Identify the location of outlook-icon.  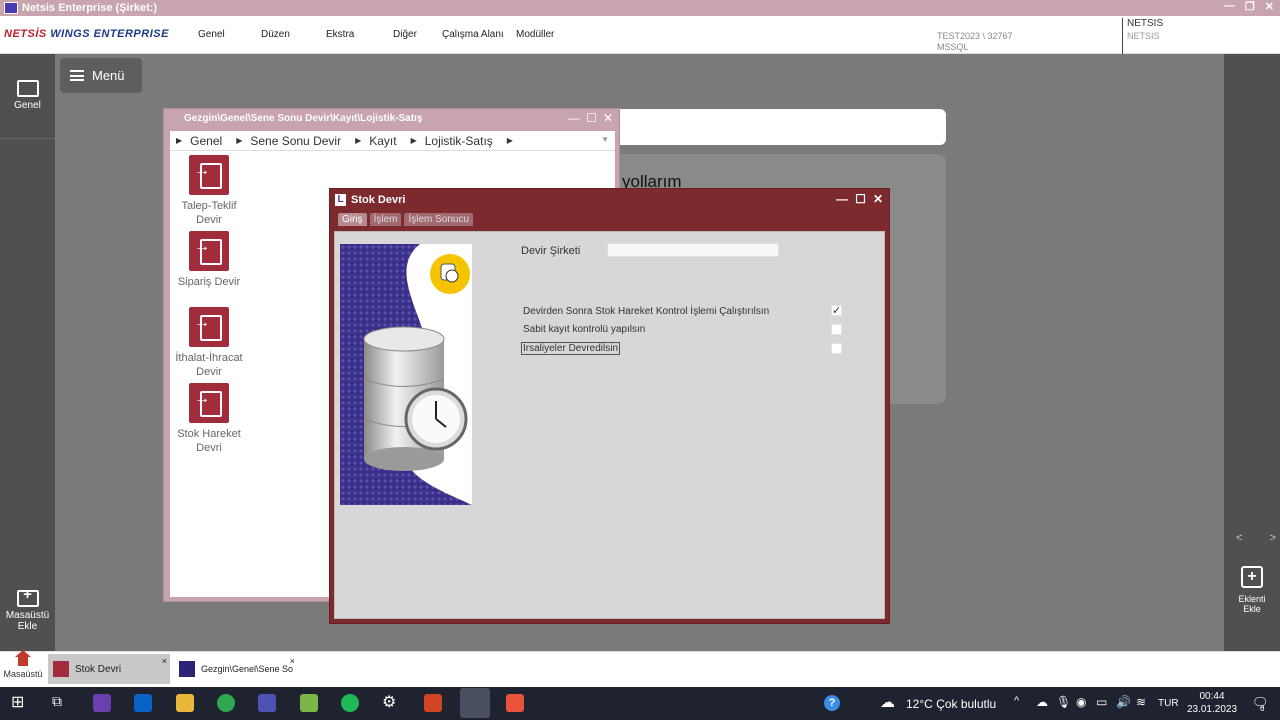
(143, 703).